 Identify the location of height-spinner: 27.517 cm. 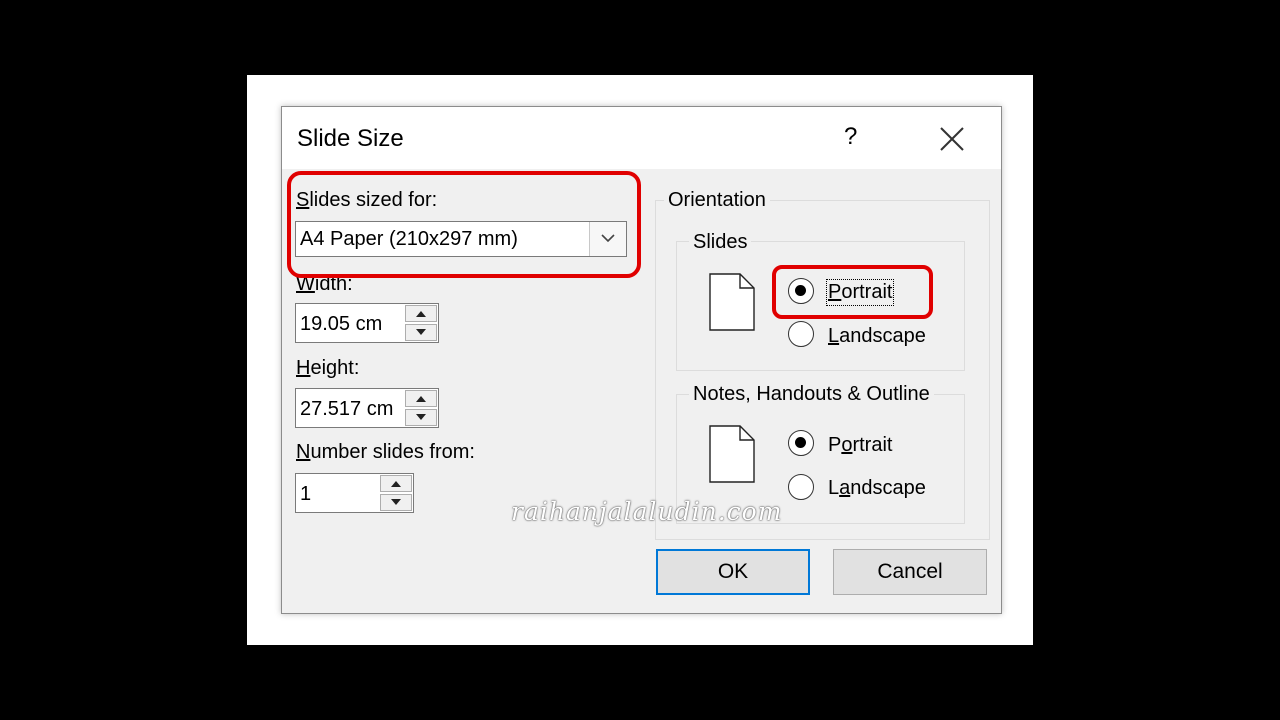
(367, 408).